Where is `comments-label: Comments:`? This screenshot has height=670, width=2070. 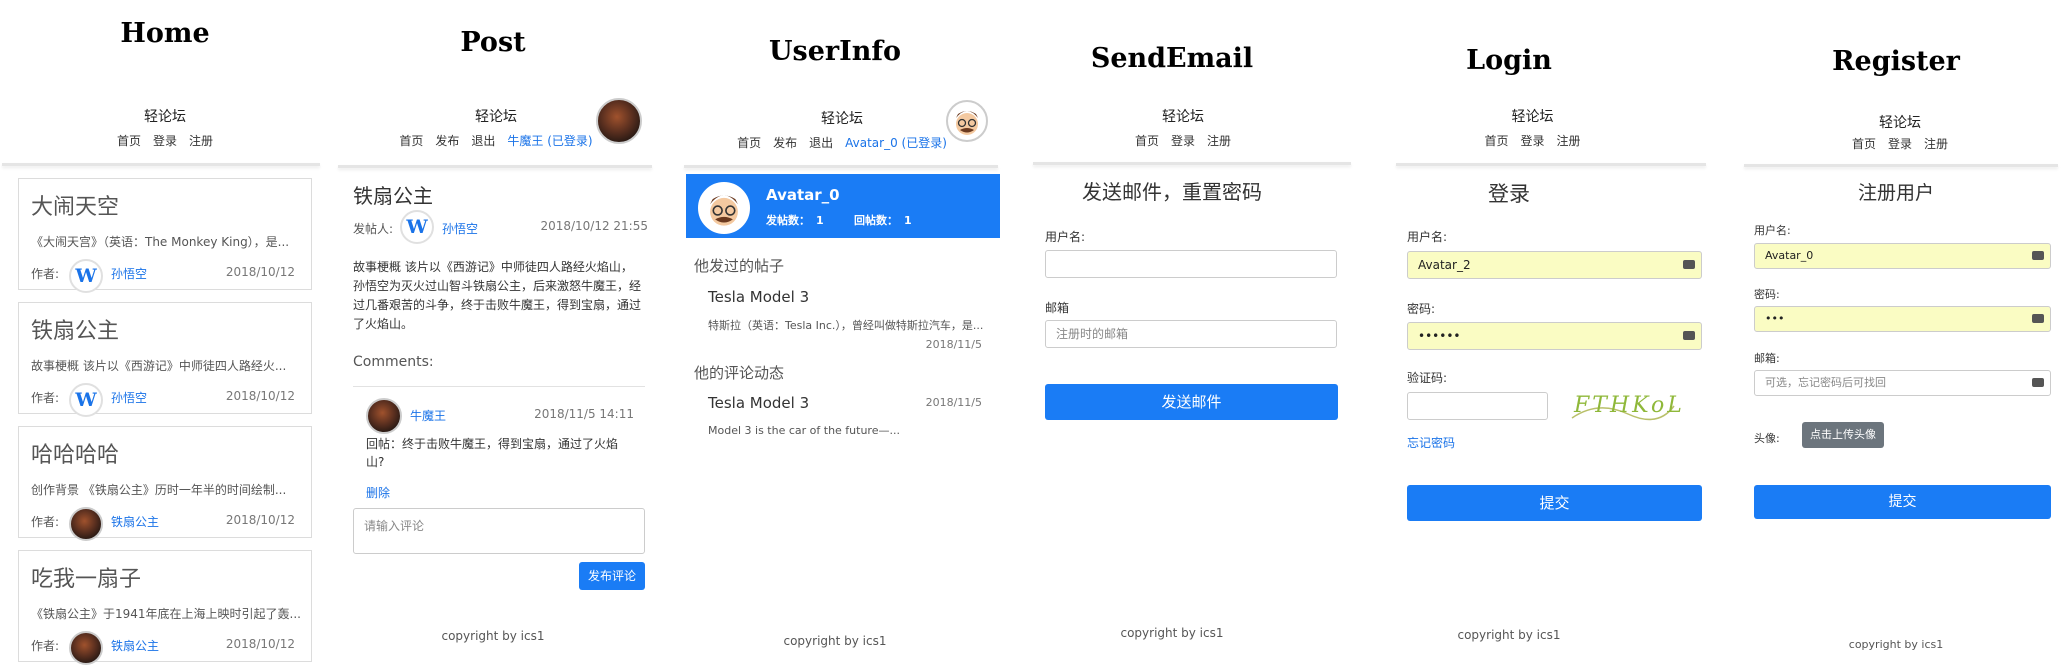 comments-label: Comments: is located at coordinates (393, 362).